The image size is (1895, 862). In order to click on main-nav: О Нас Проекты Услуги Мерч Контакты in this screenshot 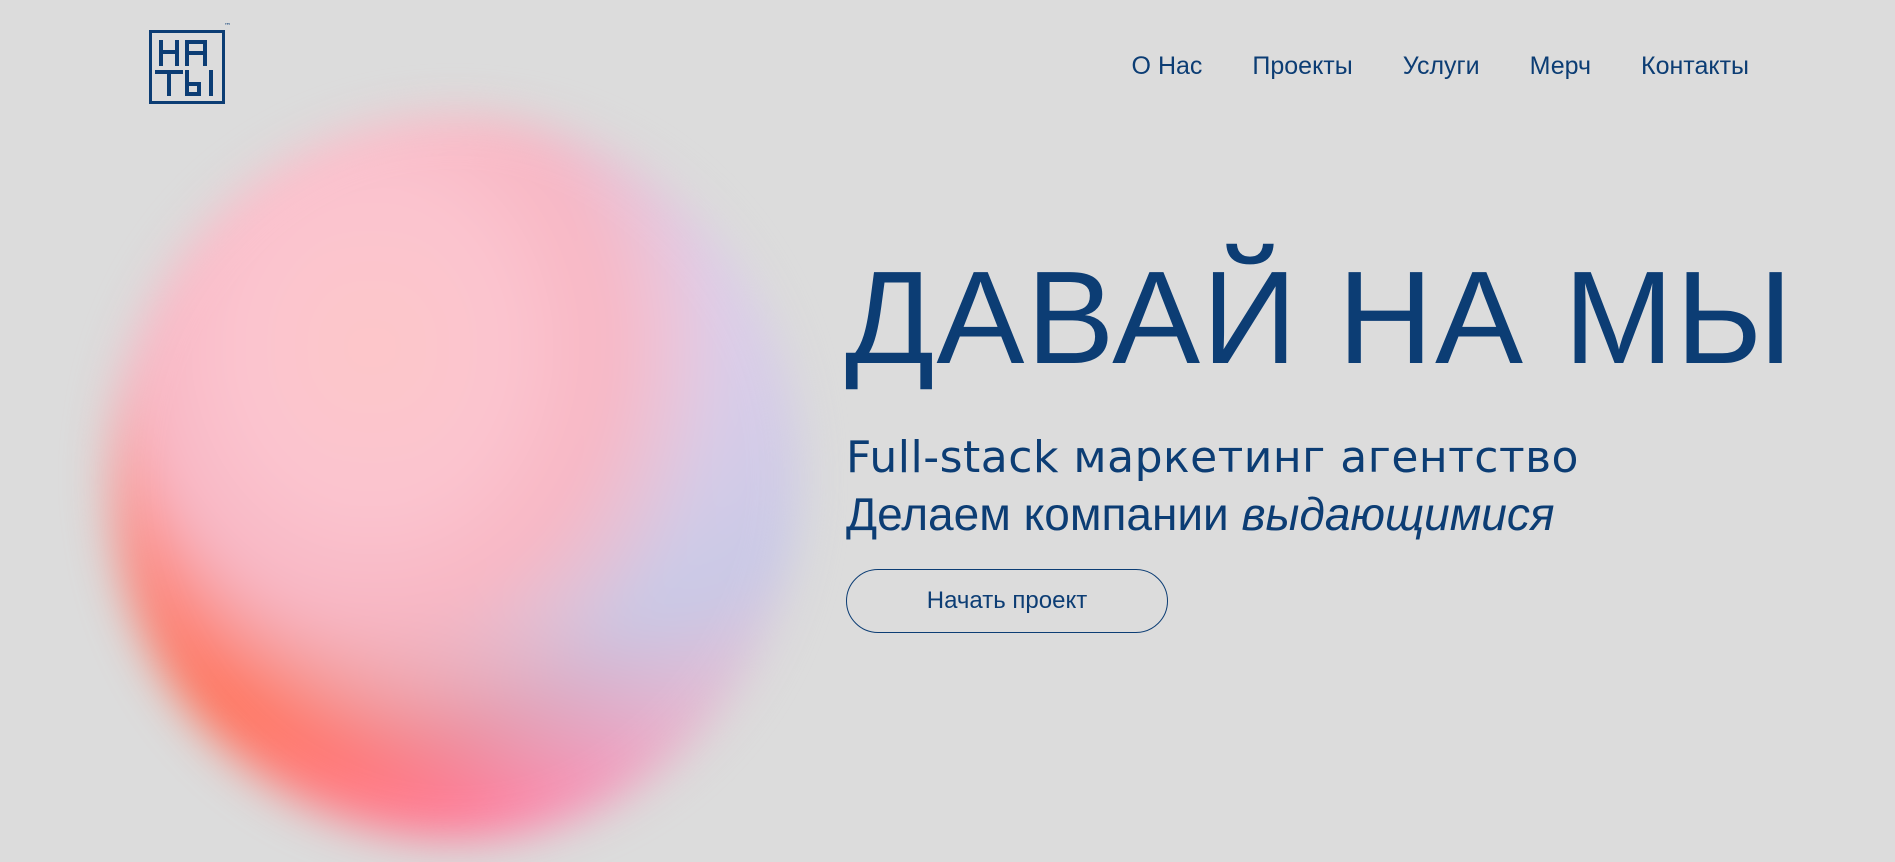, I will do `click(1440, 66)`.